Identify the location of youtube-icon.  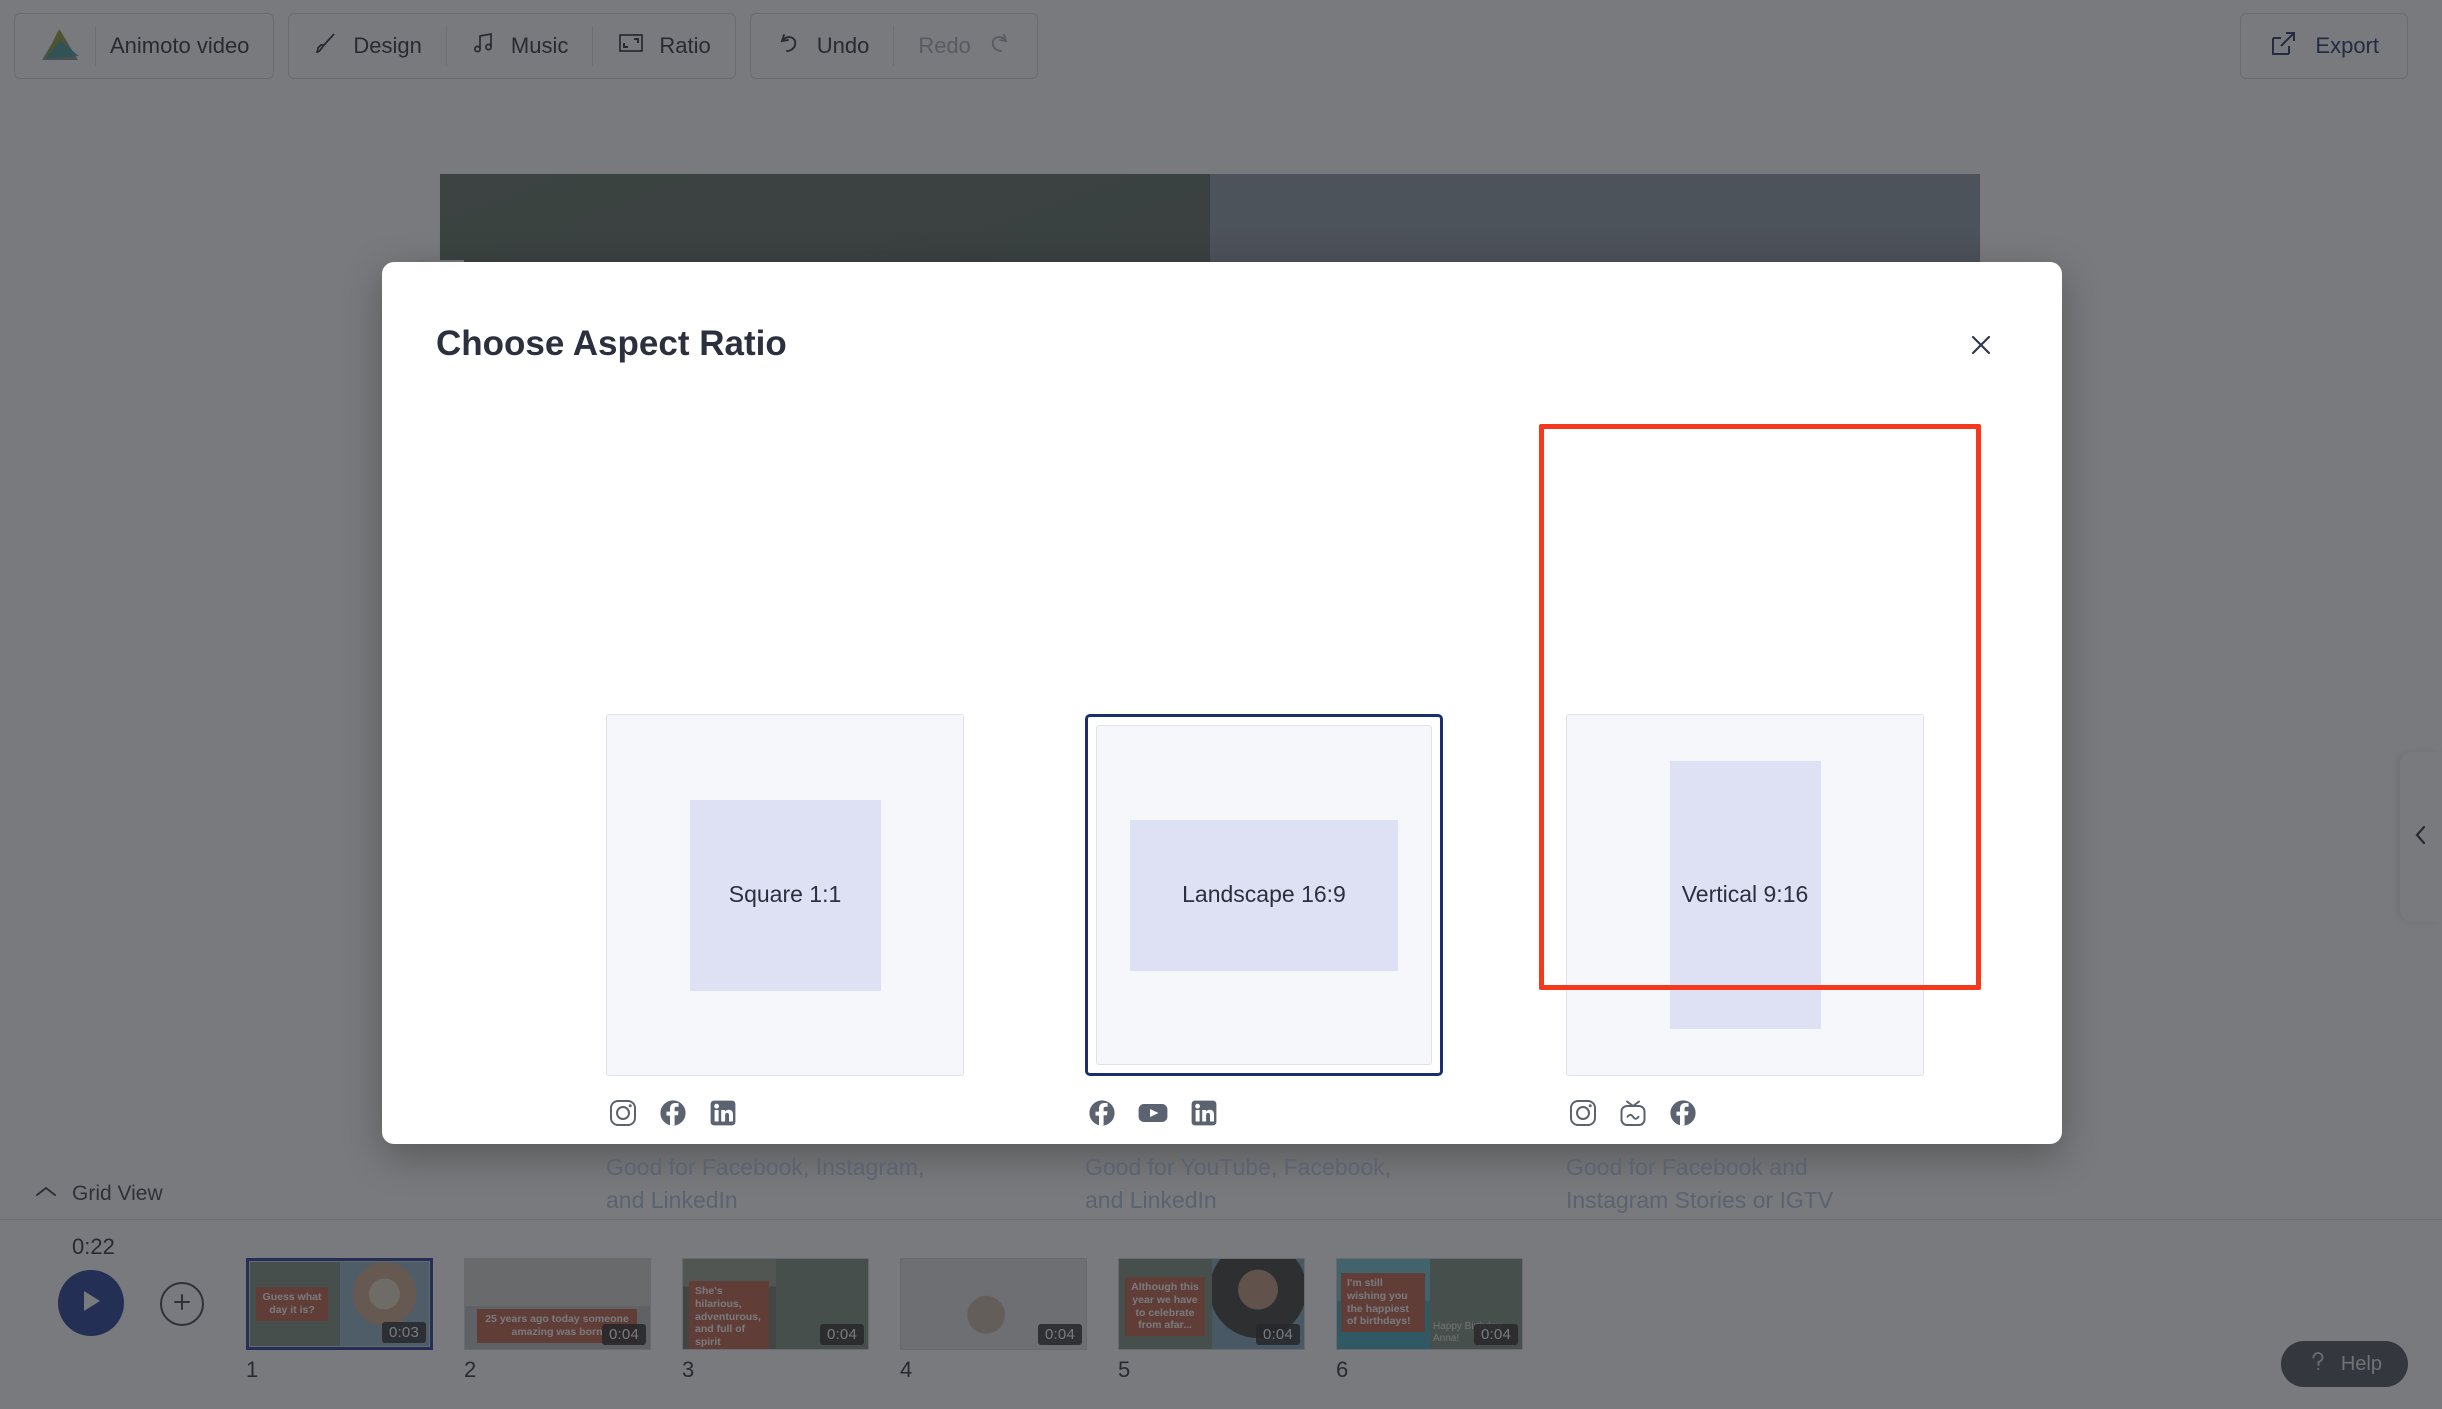
(1153, 1115).